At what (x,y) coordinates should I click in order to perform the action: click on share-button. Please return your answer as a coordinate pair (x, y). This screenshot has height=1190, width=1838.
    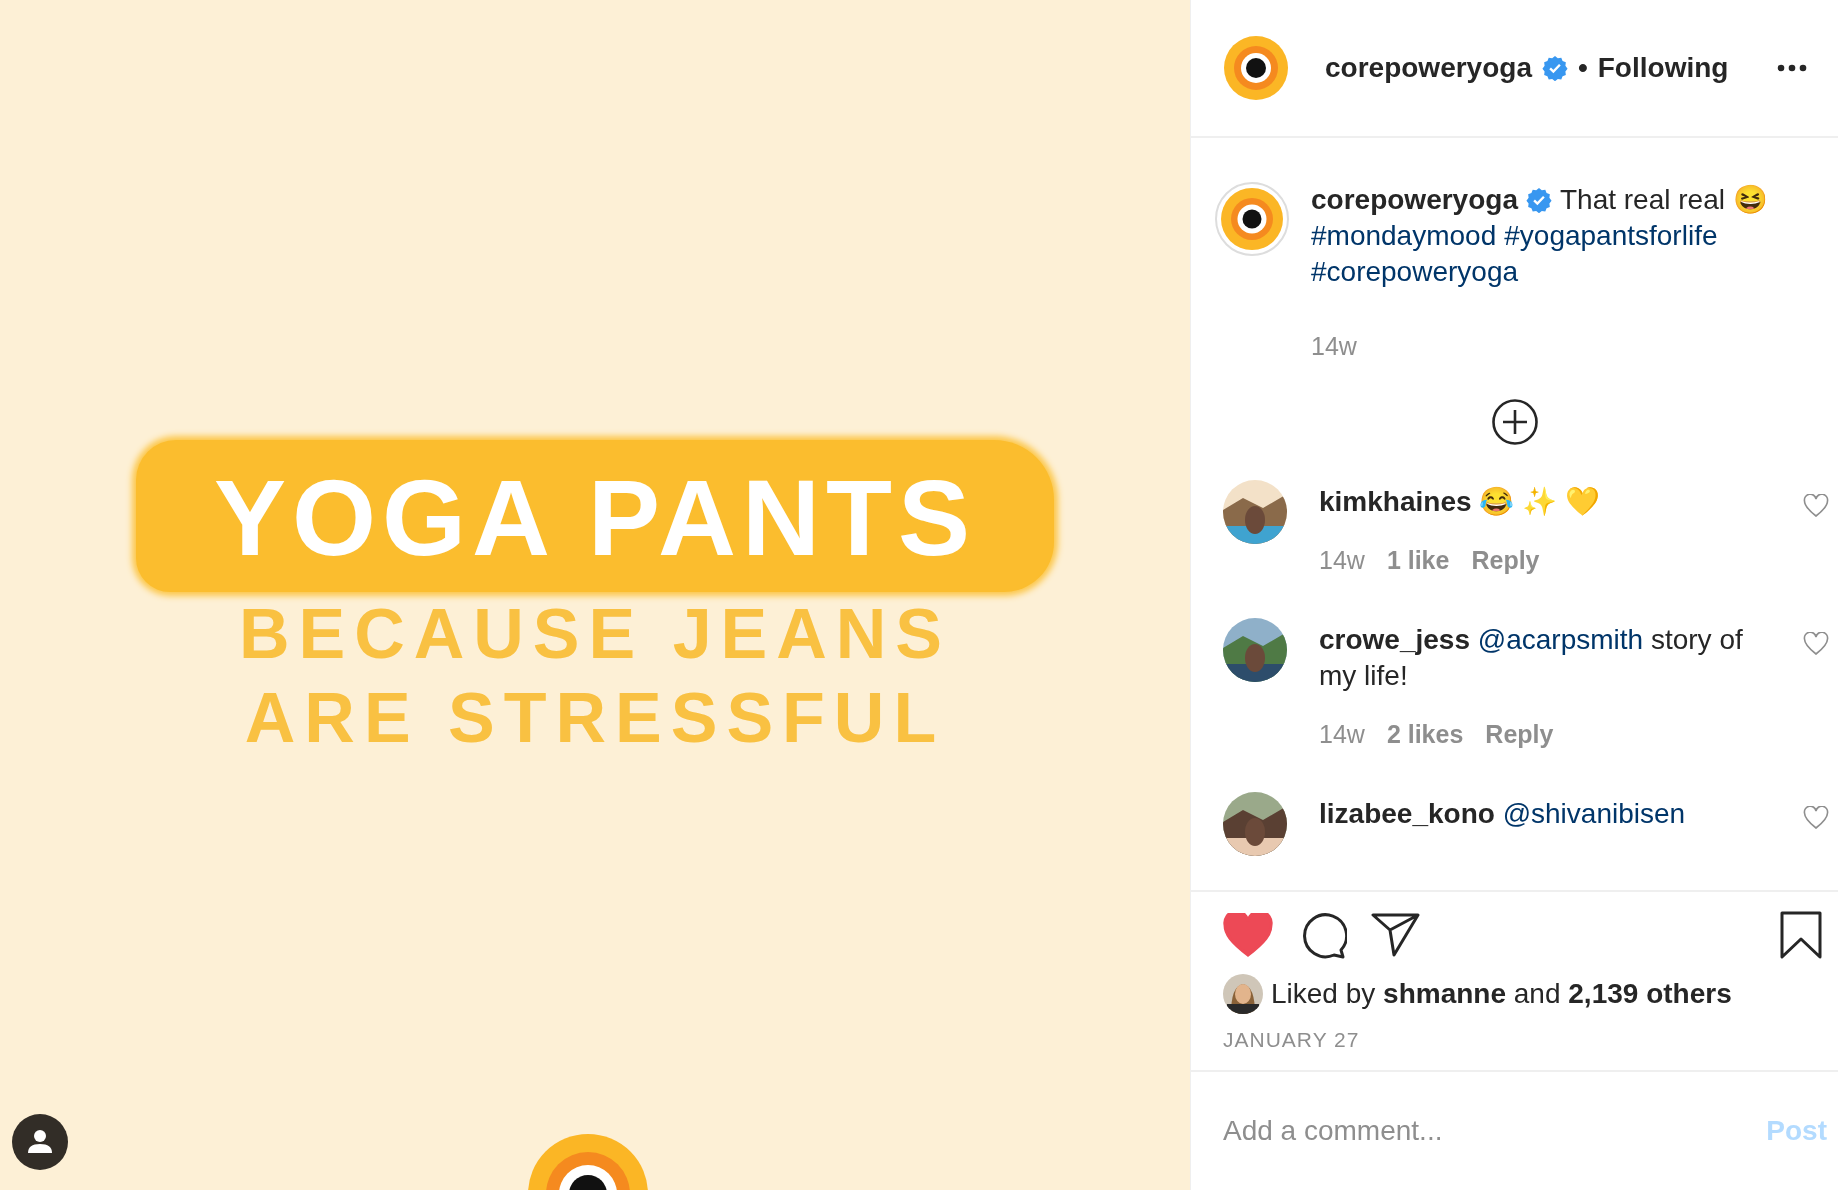
    Looking at the image, I should click on (1396, 935).